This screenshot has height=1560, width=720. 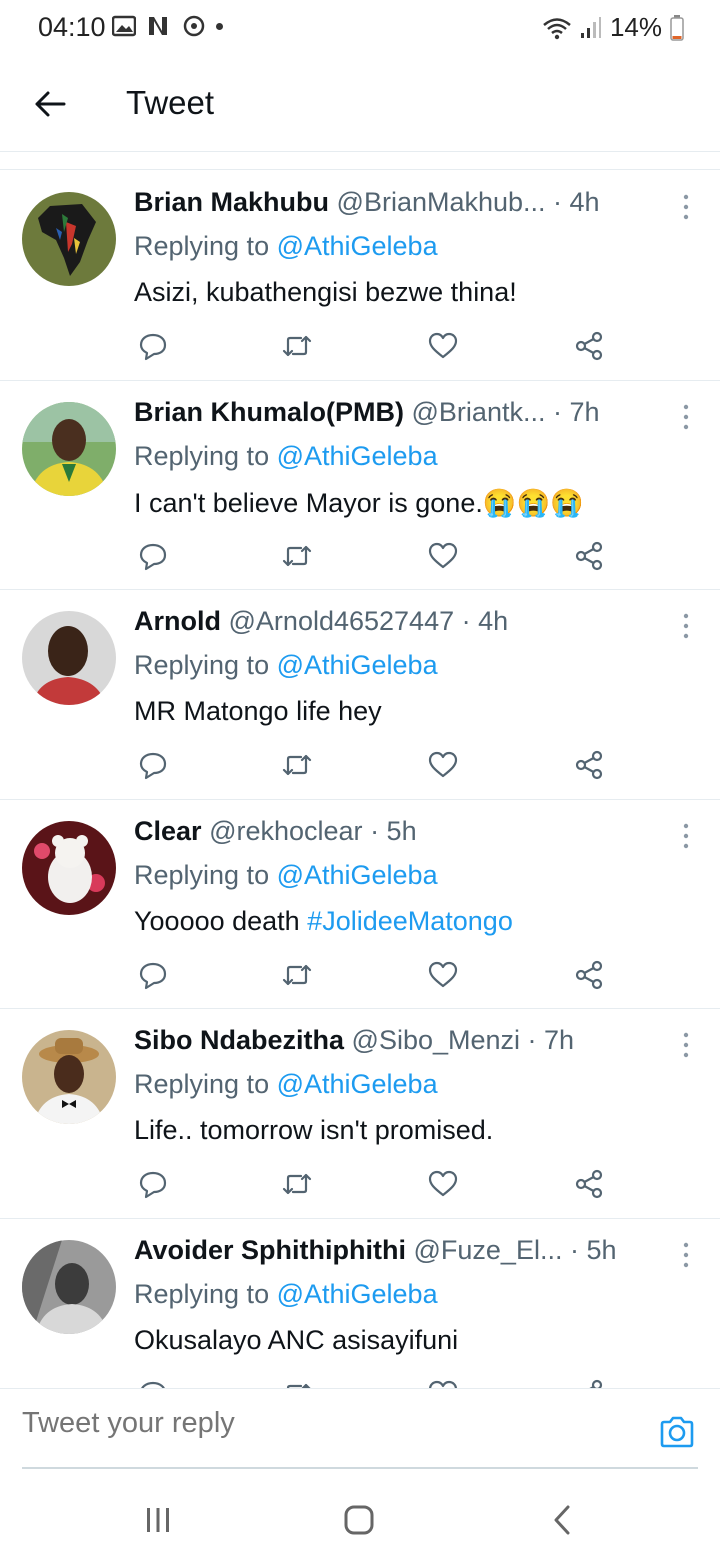 I want to click on user-handle: @rekhoclear, so click(x=285, y=831).